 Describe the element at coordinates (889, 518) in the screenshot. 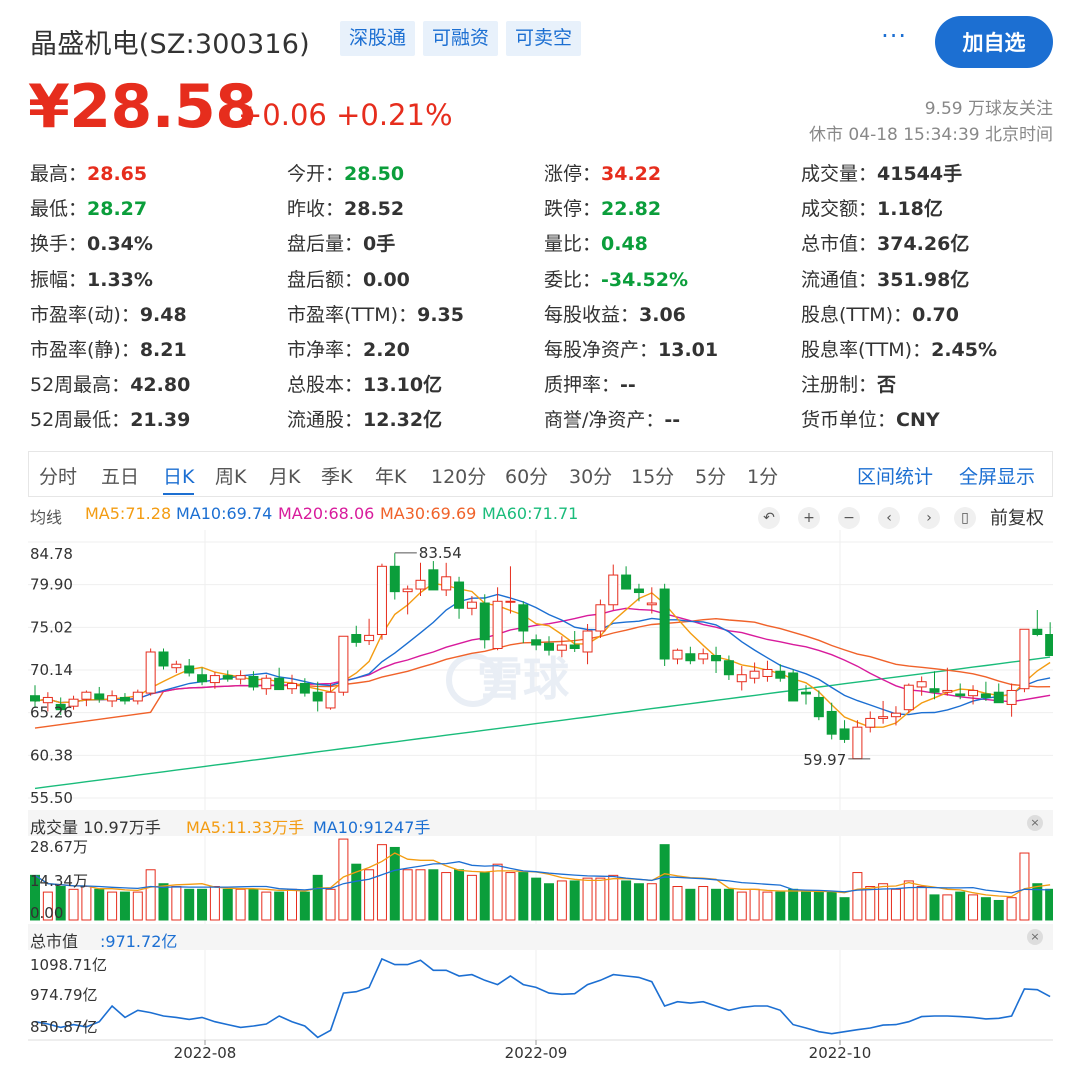

I see `prev-icon: ‹` at that location.